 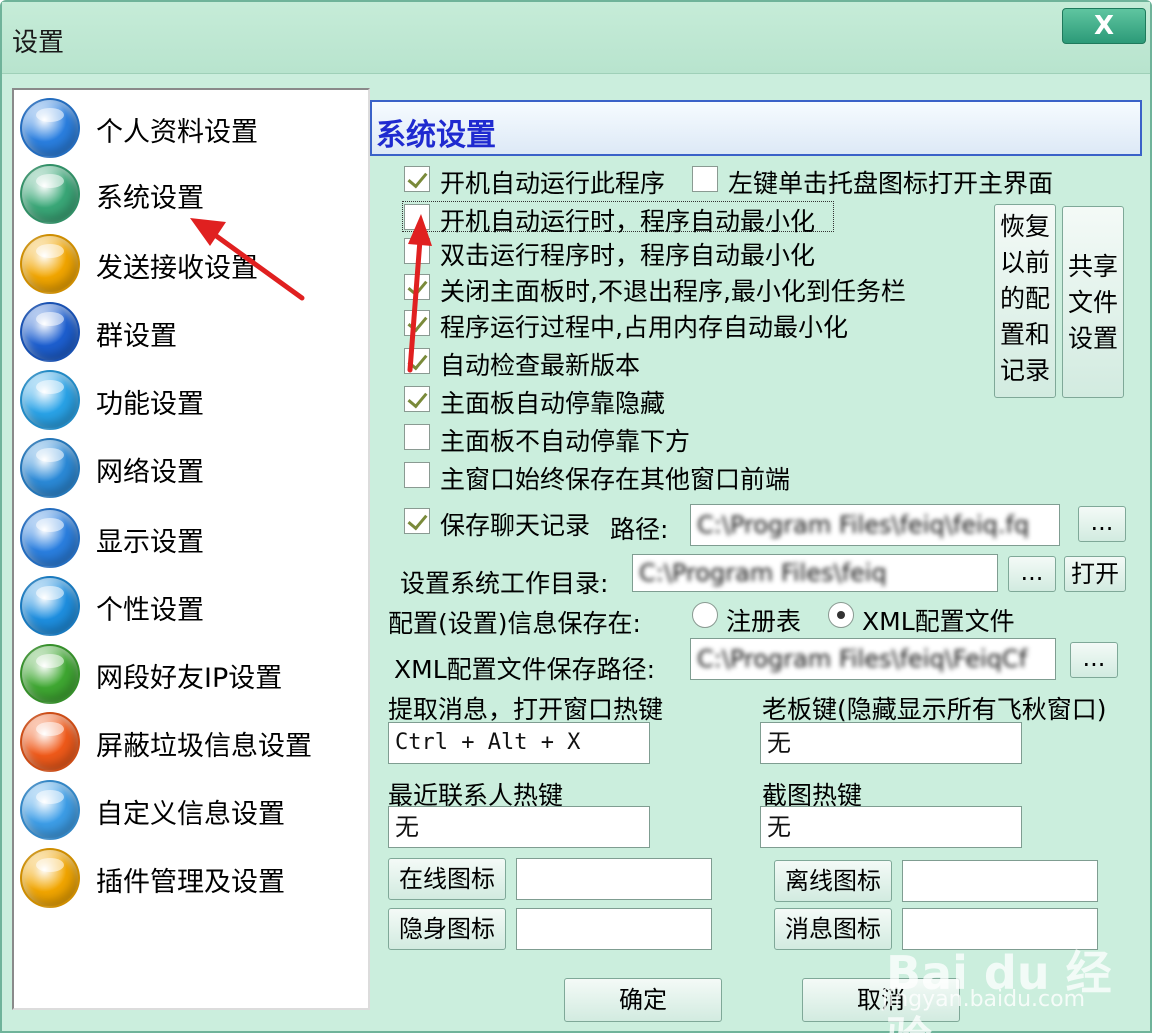 I want to click on chat-path-input: C:\Program Files\feiq\feiq.fq, so click(x=875, y=525).